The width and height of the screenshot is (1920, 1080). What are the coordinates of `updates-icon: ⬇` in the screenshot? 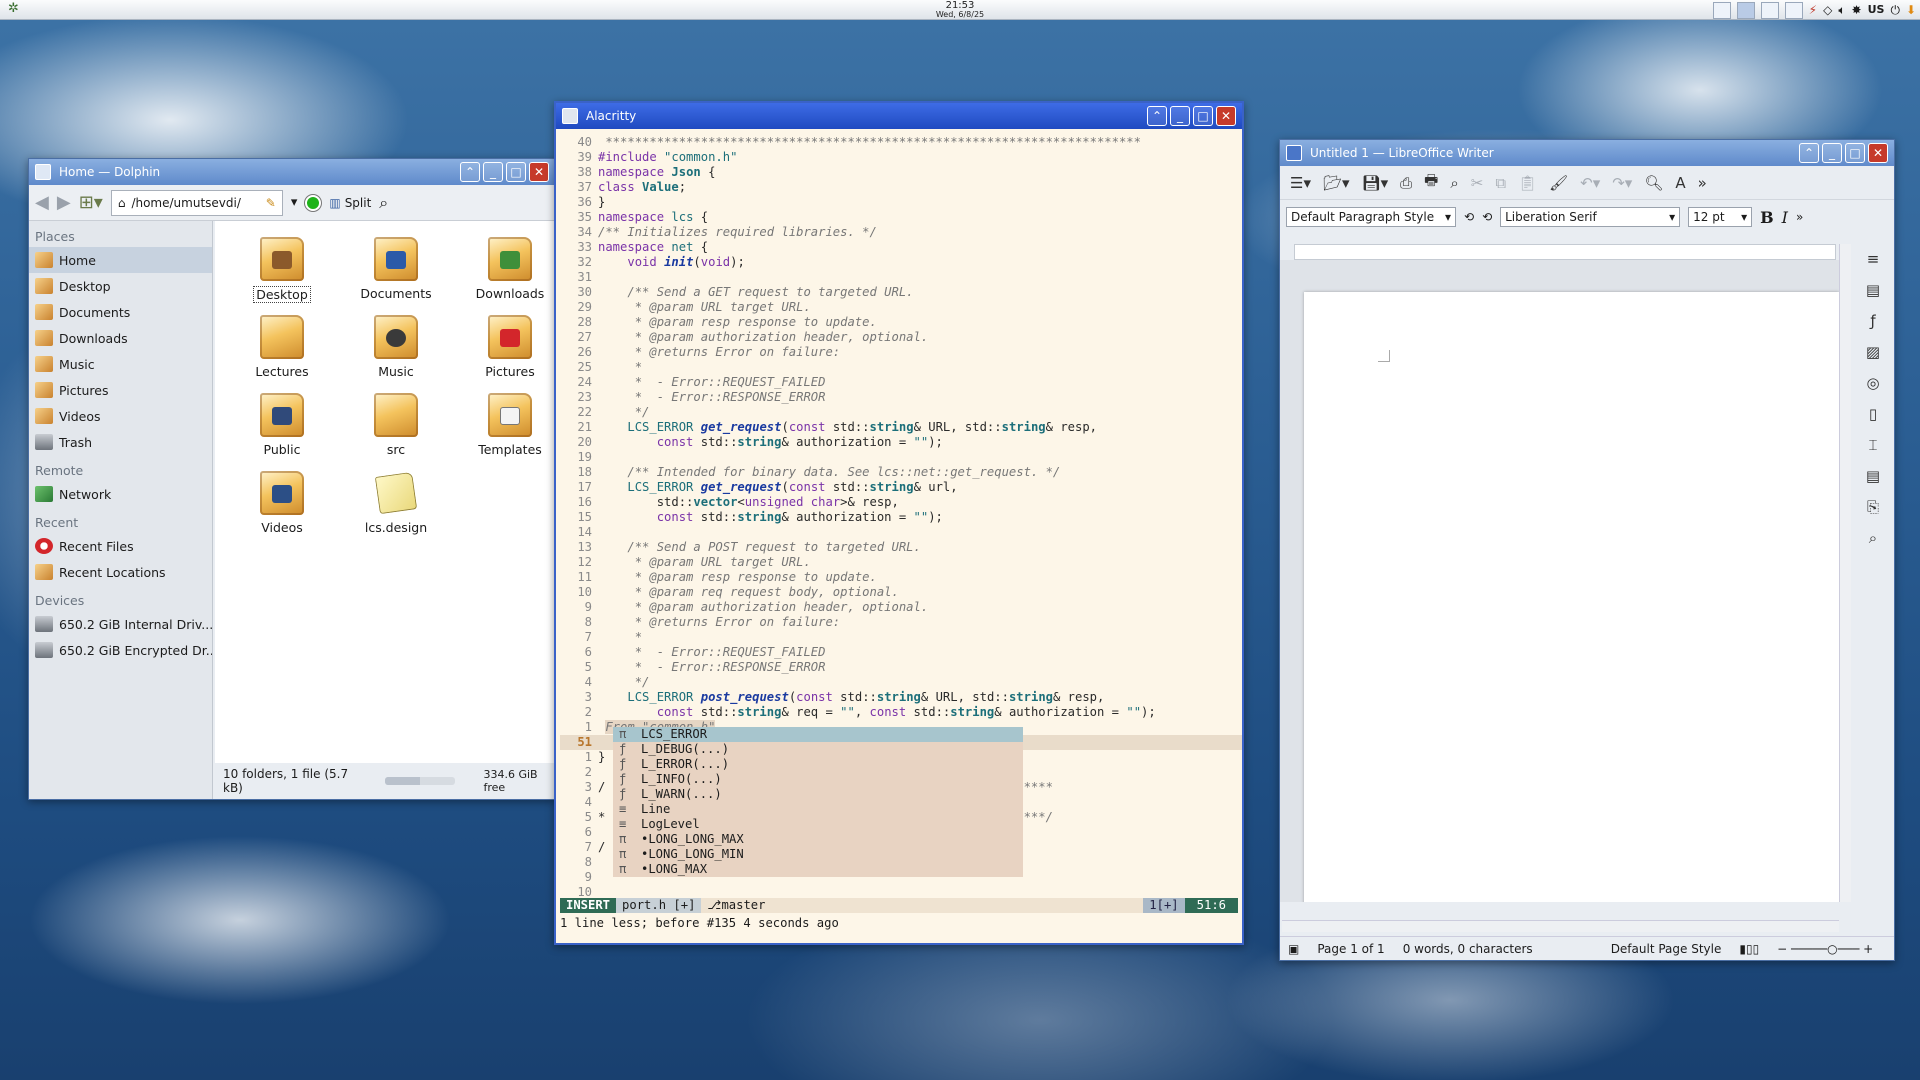 It's located at (1911, 10).